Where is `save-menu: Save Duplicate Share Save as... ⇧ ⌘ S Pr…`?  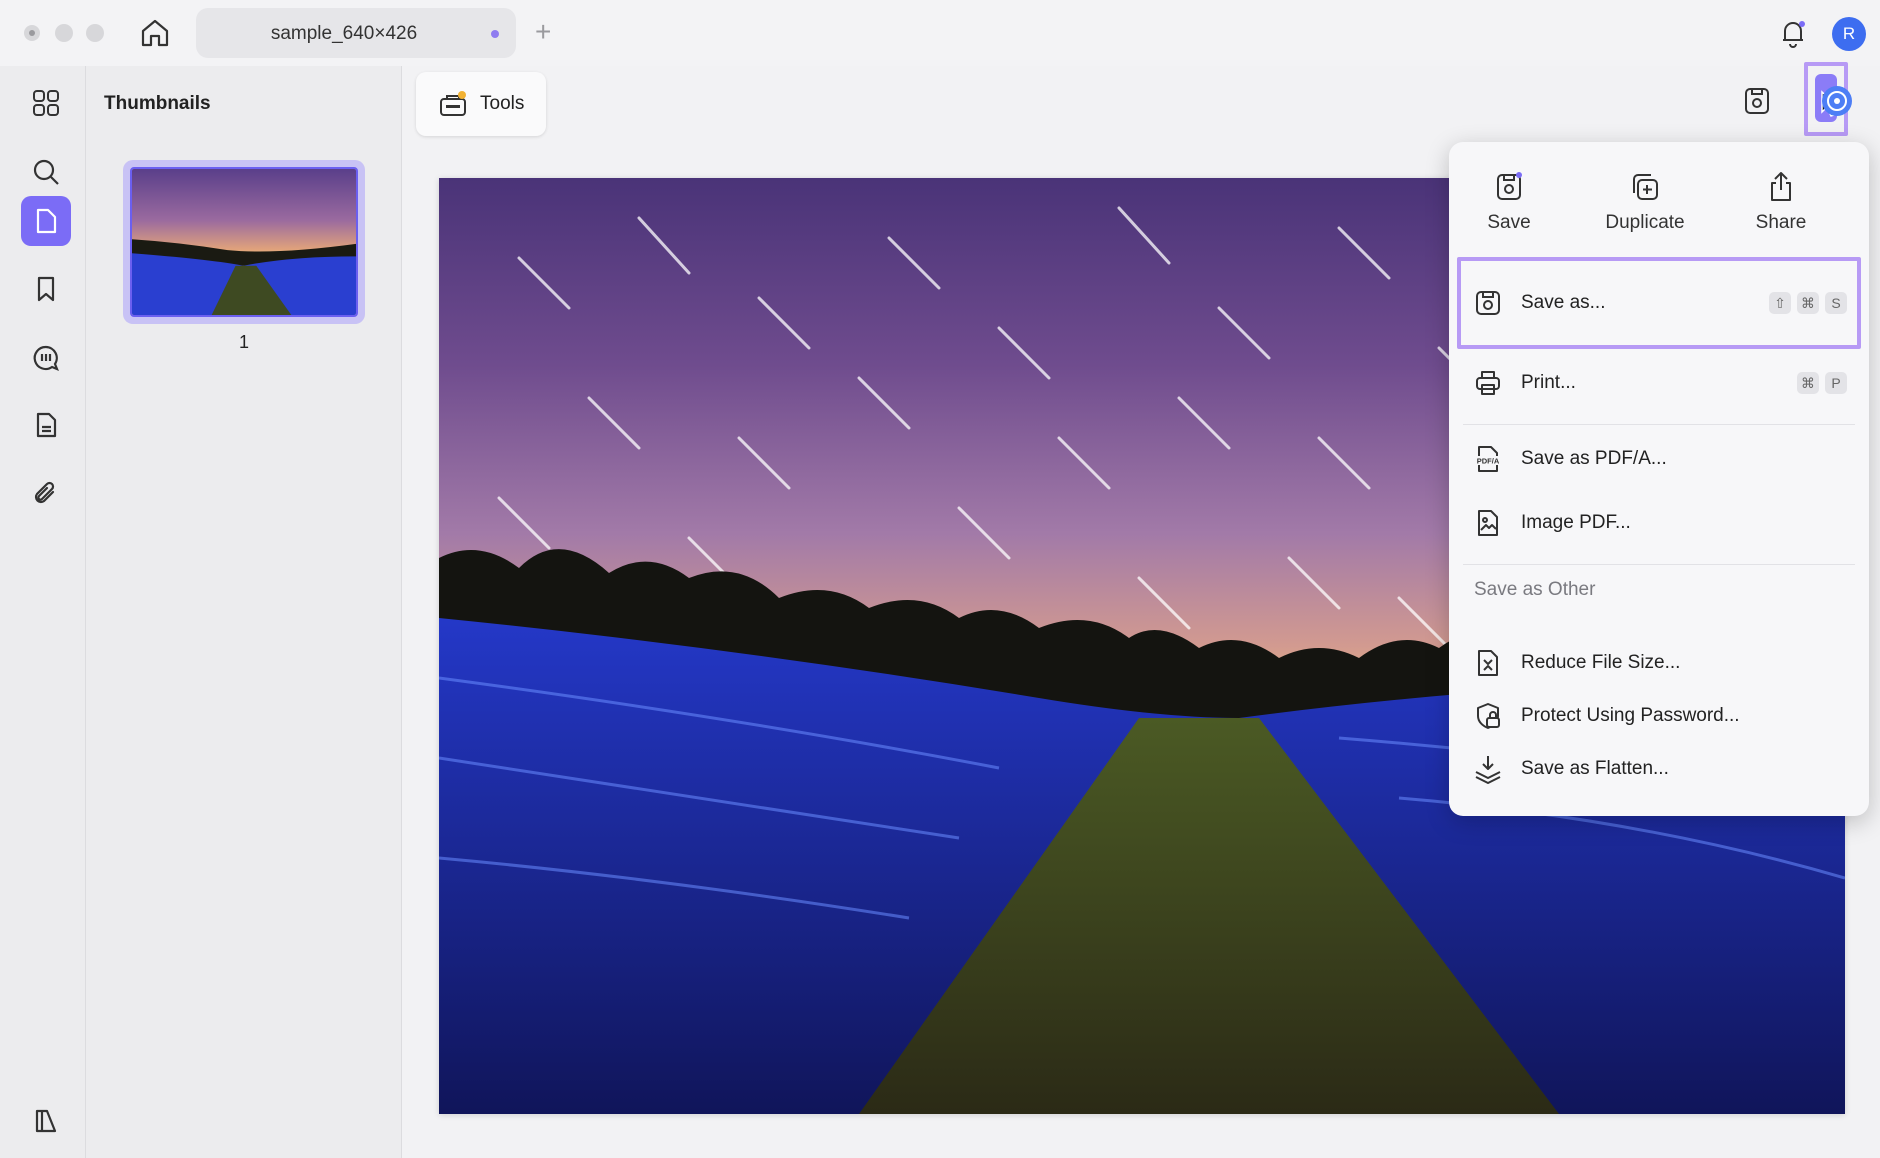
save-menu: Save Duplicate Share Save as... ⇧ ⌘ S Pr… is located at coordinates (1659, 479).